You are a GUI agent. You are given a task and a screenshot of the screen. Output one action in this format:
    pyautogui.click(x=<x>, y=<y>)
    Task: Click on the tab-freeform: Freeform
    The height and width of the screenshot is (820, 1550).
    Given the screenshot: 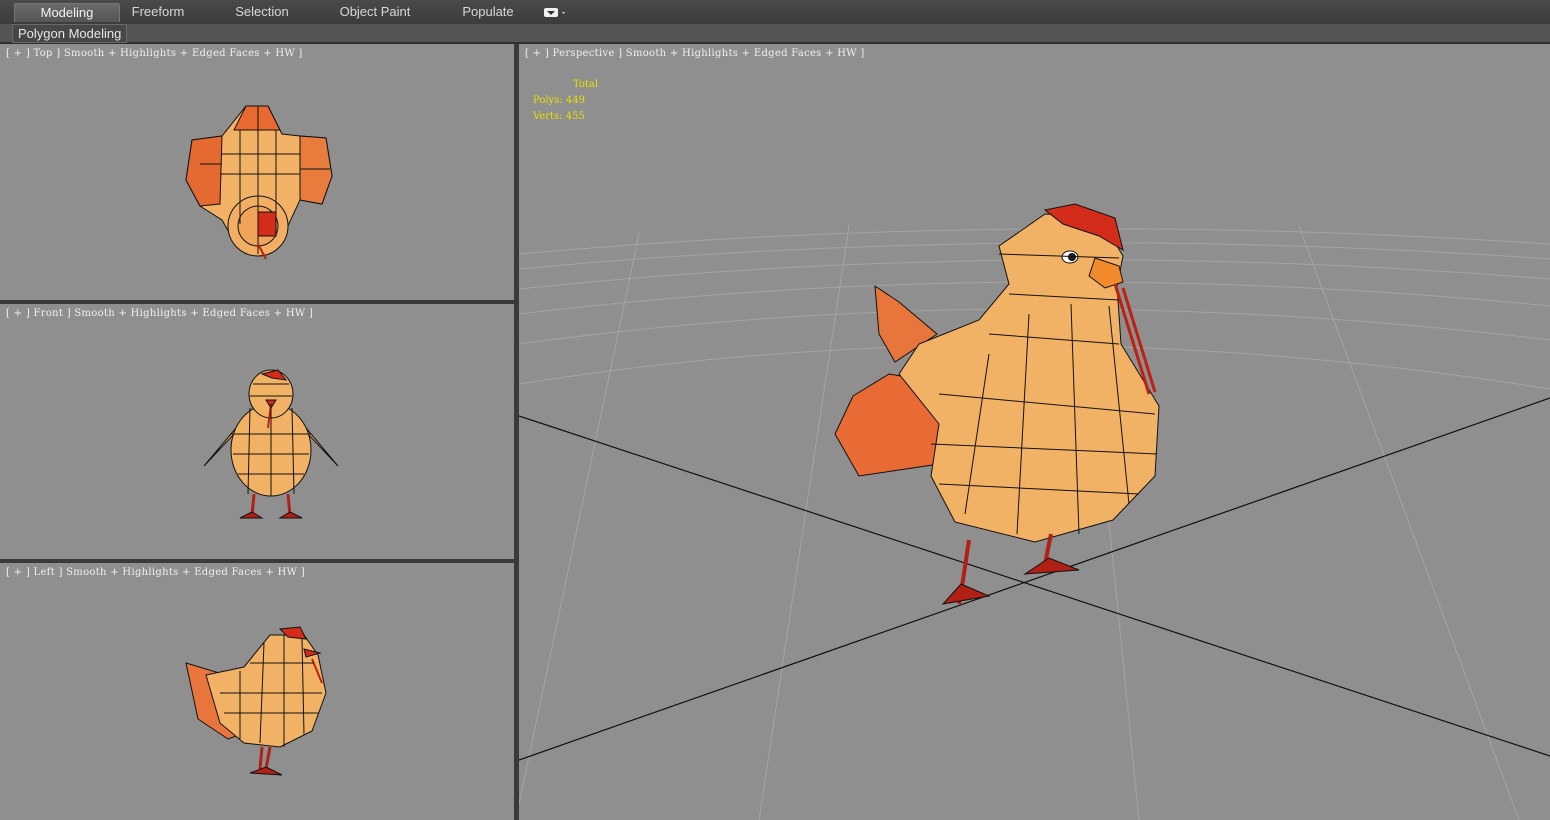 What is the action you would take?
    pyautogui.click(x=158, y=12)
    